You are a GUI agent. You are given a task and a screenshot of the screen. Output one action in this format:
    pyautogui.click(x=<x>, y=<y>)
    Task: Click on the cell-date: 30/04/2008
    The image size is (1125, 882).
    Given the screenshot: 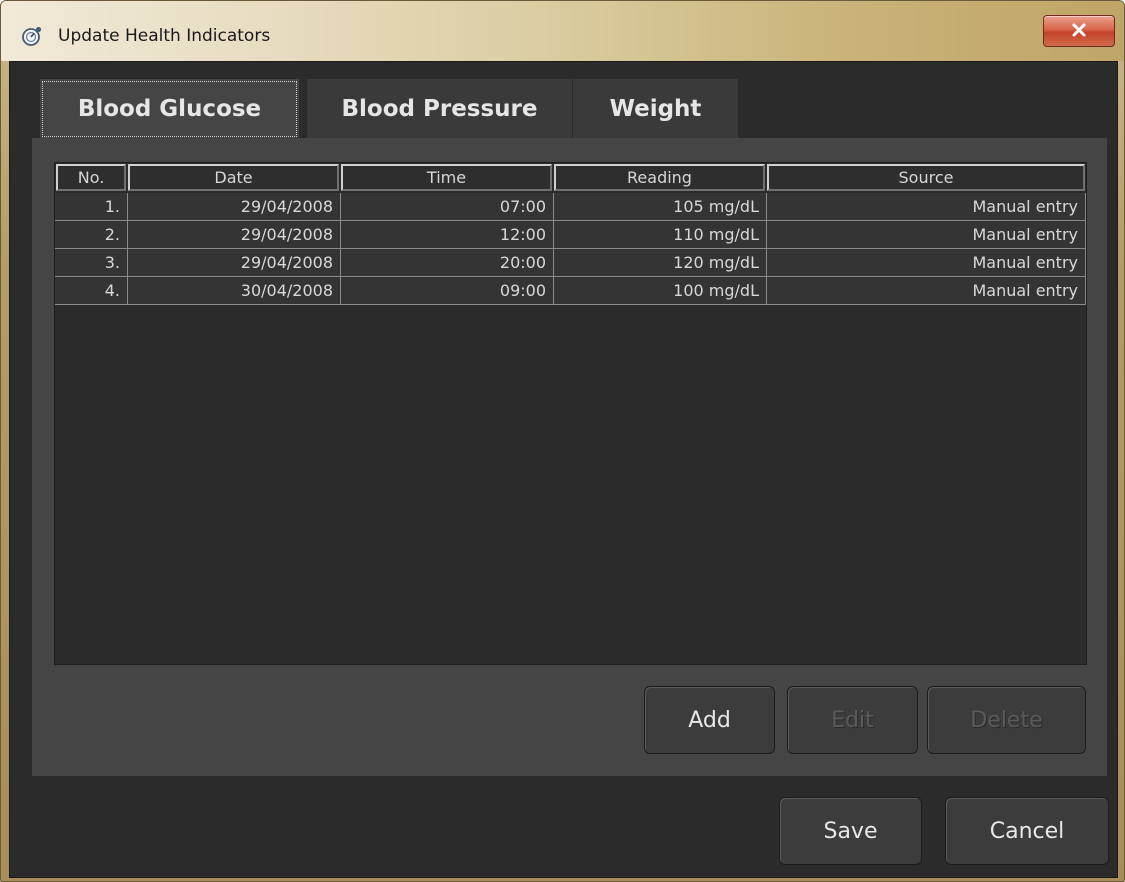 What is the action you would take?
    pyautogui.click(x=234, y=291)
    